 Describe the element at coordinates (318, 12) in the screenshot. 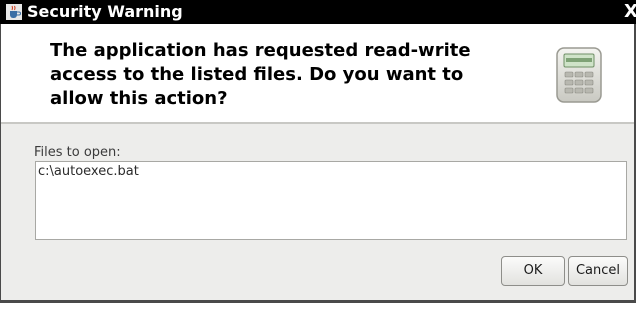

I see `title-bar: Security Warning X` at that location.